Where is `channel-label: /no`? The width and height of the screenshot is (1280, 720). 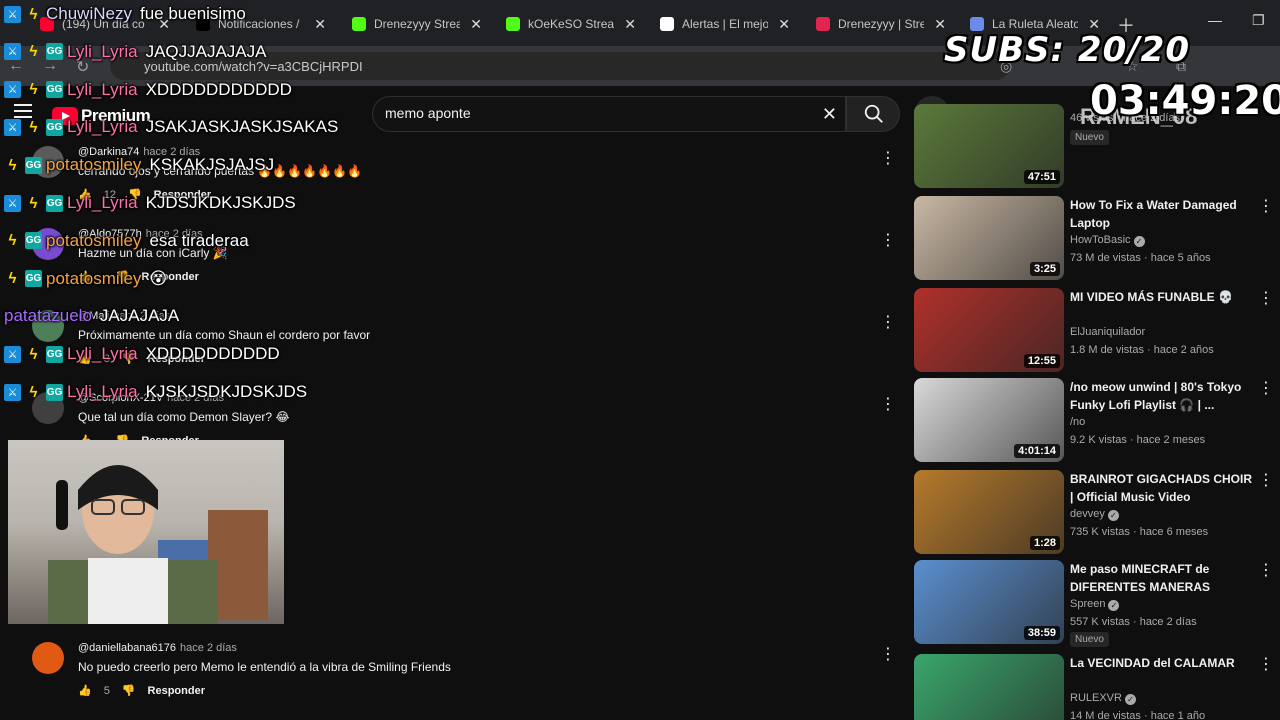 channel-label: /no is located at coordinates (1078, 422).